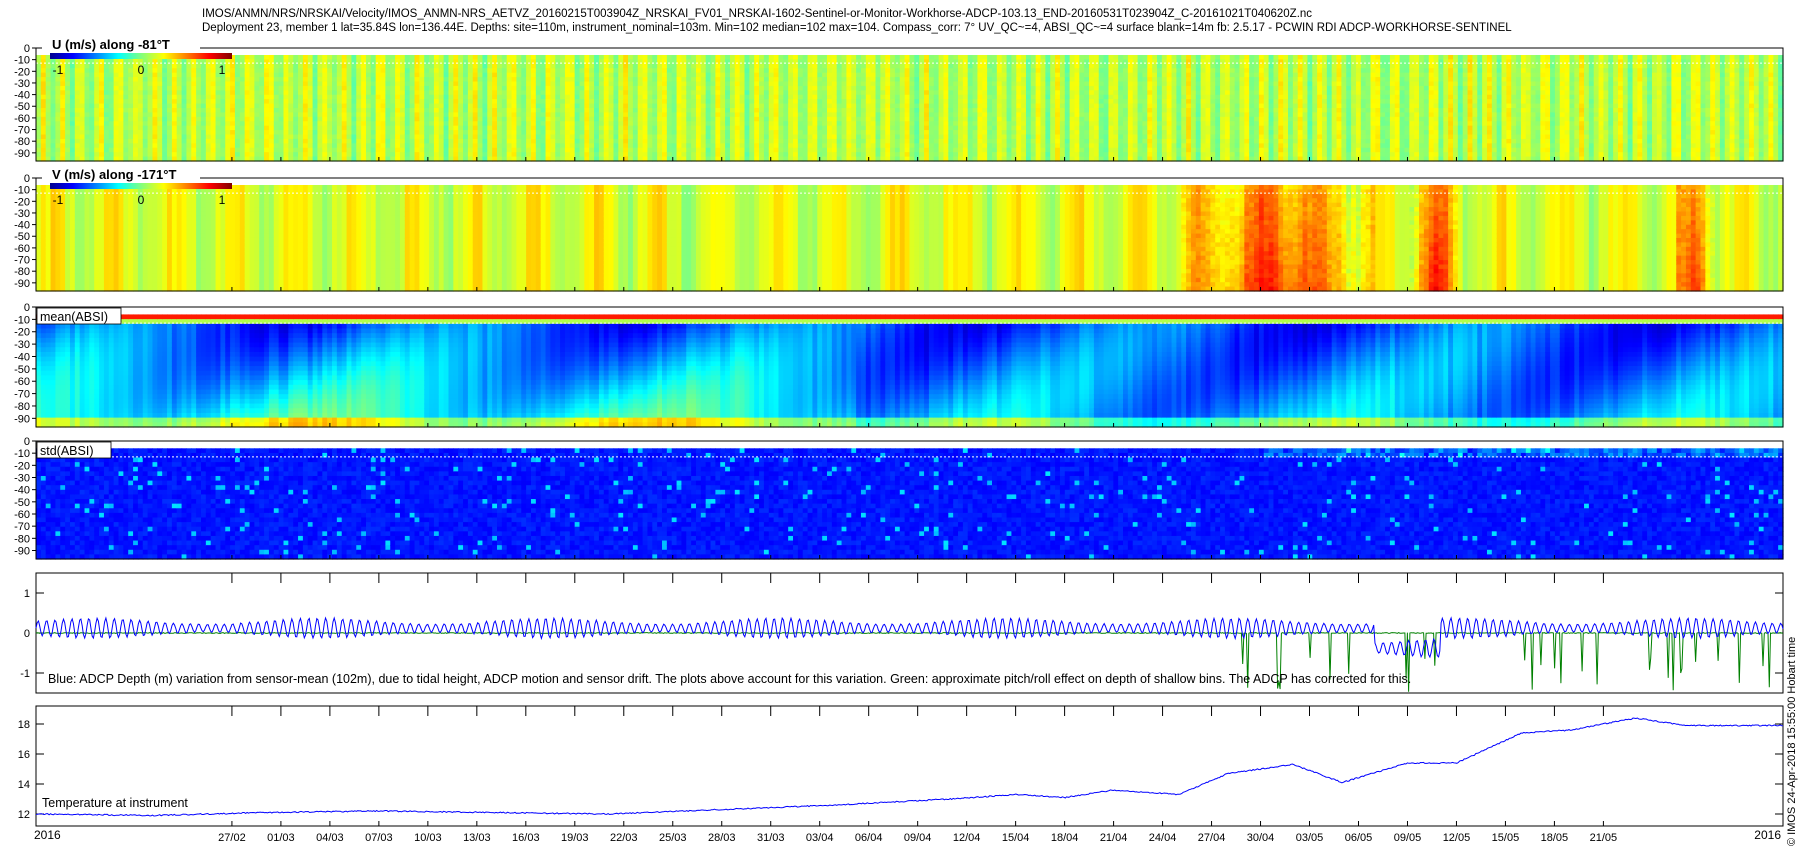 The image size is (1800, 853). I want to click on heatmap-cells-u-velocity, so click(910, 108).